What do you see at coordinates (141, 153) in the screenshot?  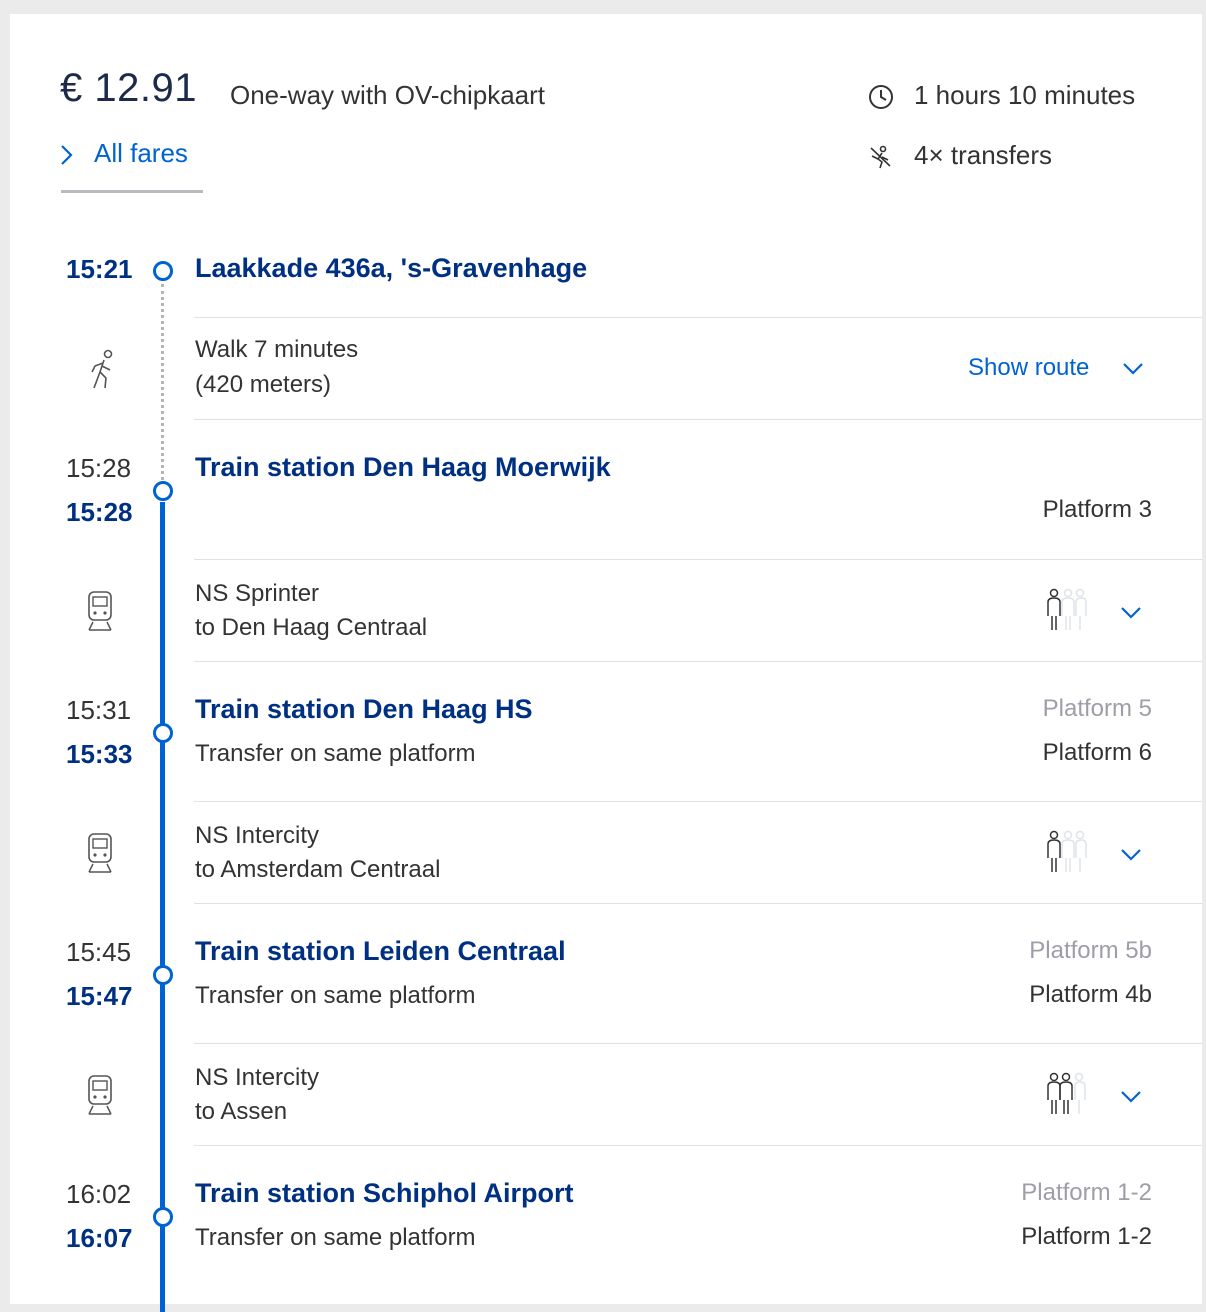 I see `all-fares-label: All fares` at bounding box center [141, 153].